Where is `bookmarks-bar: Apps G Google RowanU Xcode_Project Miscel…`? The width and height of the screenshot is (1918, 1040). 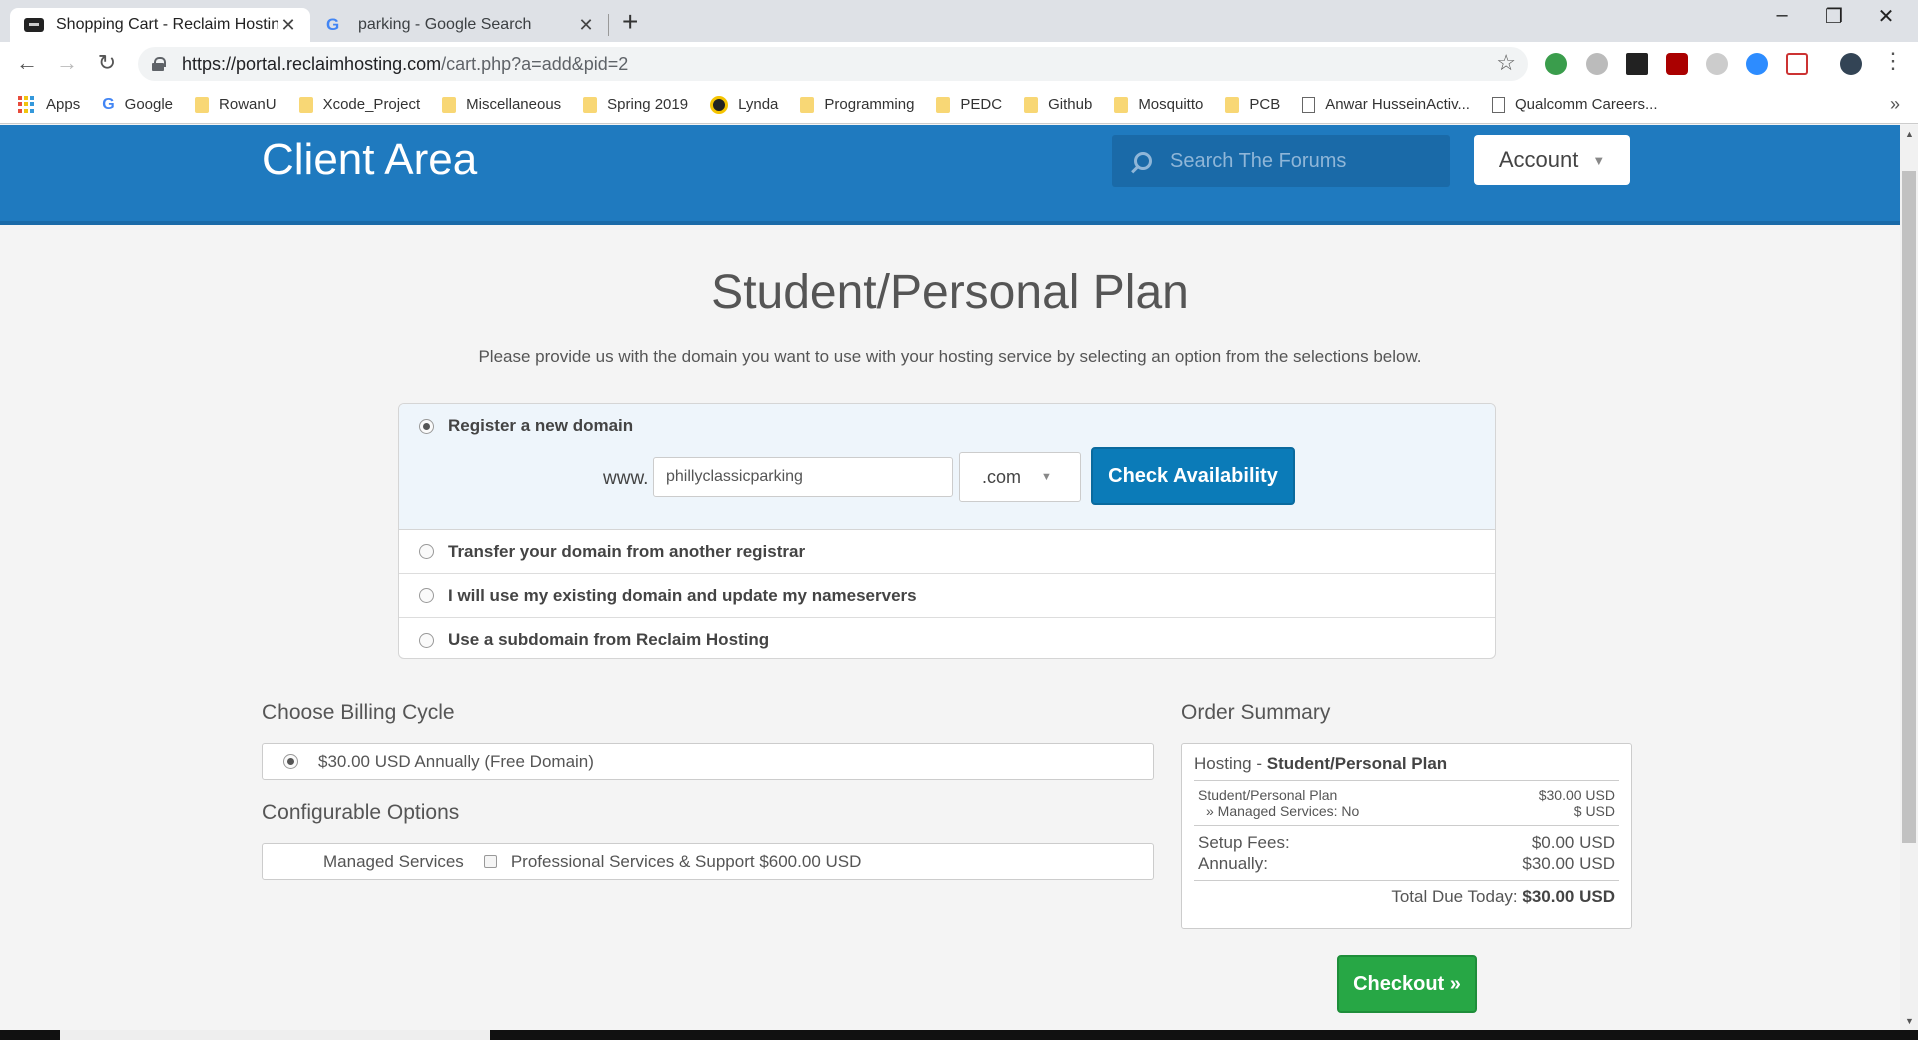 bookmarks-bar: Apps G Google RowanU Xcode_Project Miscel… is located at coordinates (959, 105).